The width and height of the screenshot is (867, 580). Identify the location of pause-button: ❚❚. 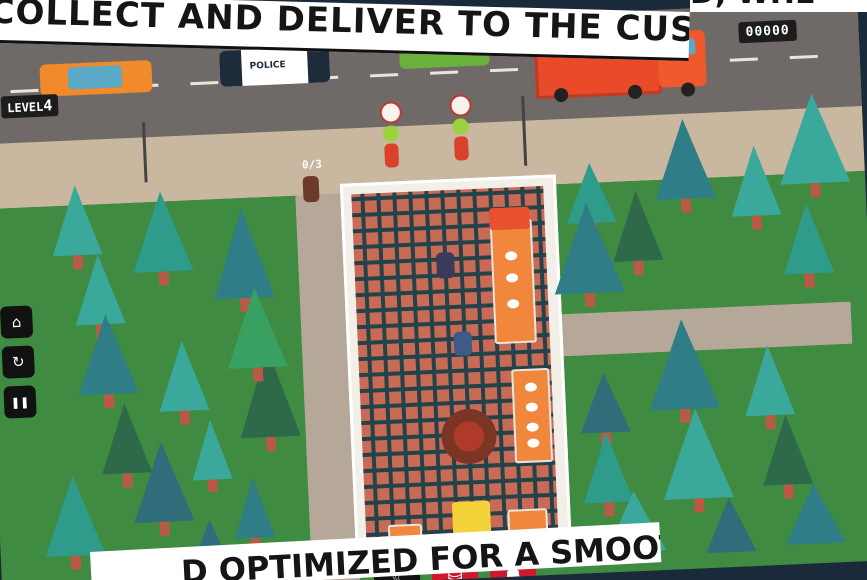
(20, 402).